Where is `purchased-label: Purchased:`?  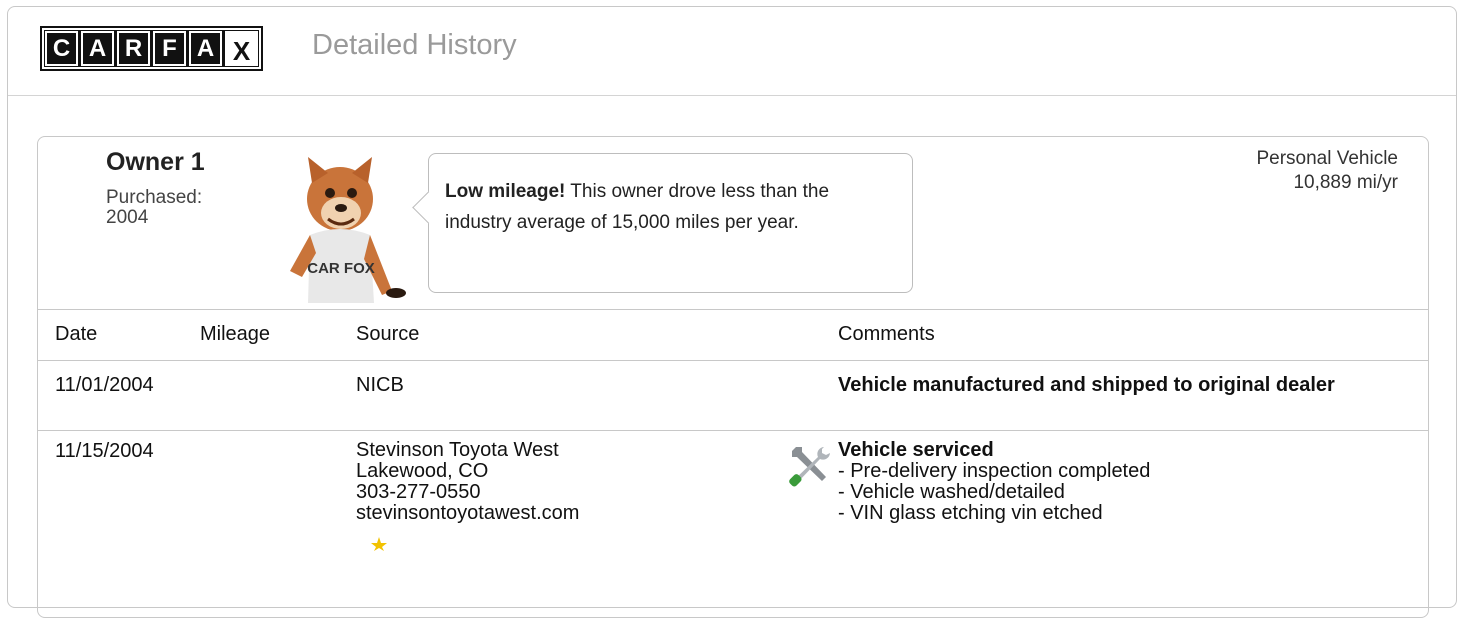
purchased-label: Purchased: is located at coordinates (154, 197).